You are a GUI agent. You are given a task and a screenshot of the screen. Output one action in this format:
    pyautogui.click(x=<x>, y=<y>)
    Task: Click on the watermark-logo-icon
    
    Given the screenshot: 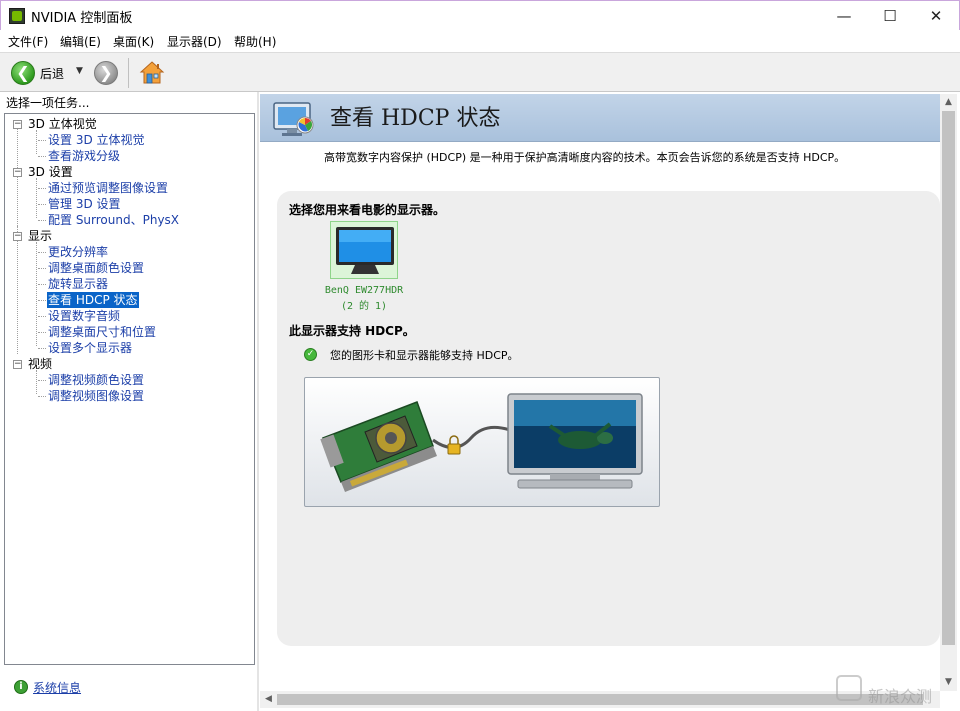 What is the action you would take?
    pyautogui.click(x=849, y=688)
    